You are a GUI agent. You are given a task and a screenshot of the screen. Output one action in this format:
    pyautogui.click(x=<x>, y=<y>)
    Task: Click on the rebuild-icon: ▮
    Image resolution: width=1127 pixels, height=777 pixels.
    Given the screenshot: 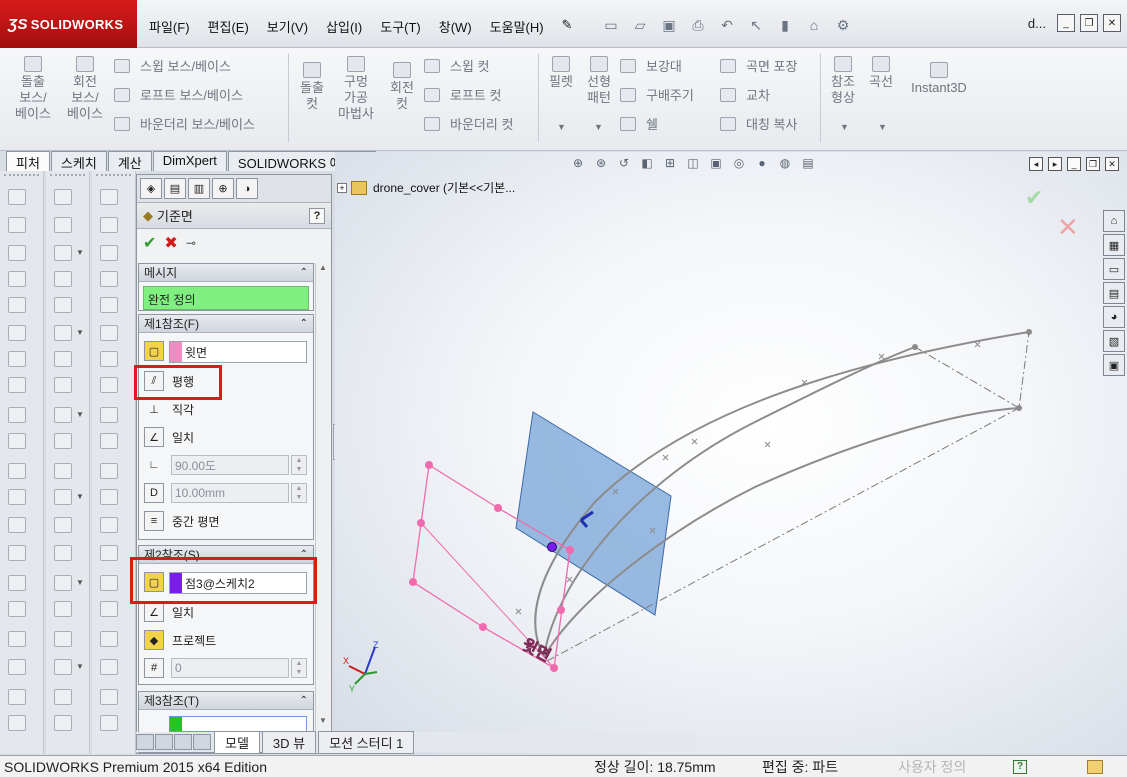 What is the action you would take?
    pyautogui.click(x=785, y=25)
    